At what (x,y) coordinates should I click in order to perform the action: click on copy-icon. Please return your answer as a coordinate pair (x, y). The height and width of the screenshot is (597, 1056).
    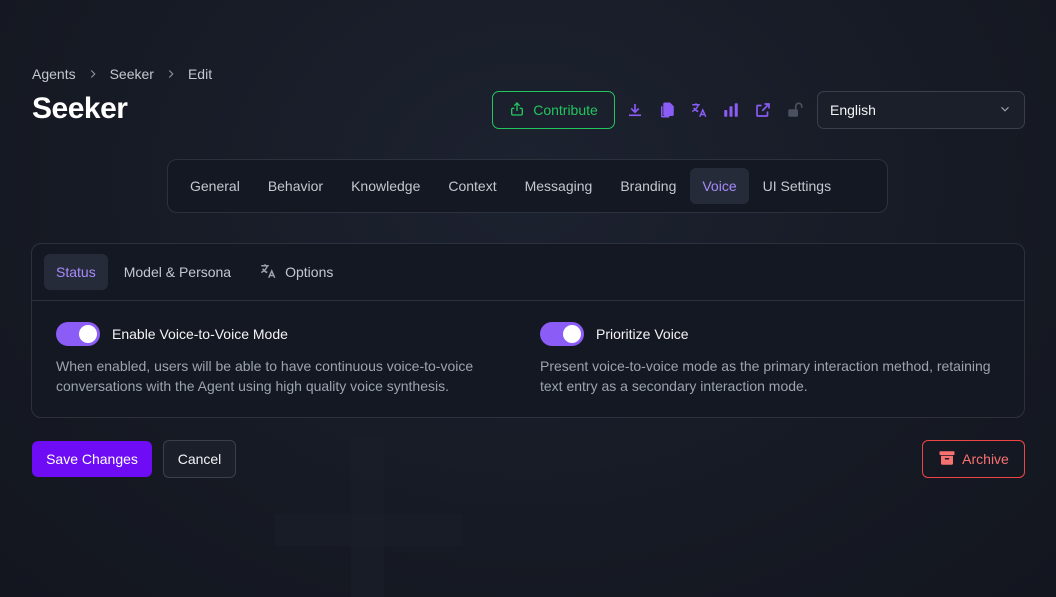
    Looking at the image, I should click on (667, 110).